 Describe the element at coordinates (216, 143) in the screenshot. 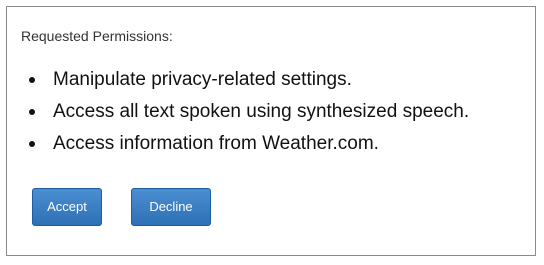

I see `permission-text: Access information from Weather.com.` at that location.